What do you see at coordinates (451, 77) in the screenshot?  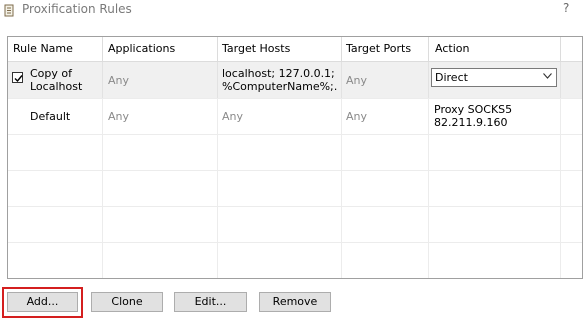 I see `action-dropdown-value: Direct` at bounding box center [451, 77].